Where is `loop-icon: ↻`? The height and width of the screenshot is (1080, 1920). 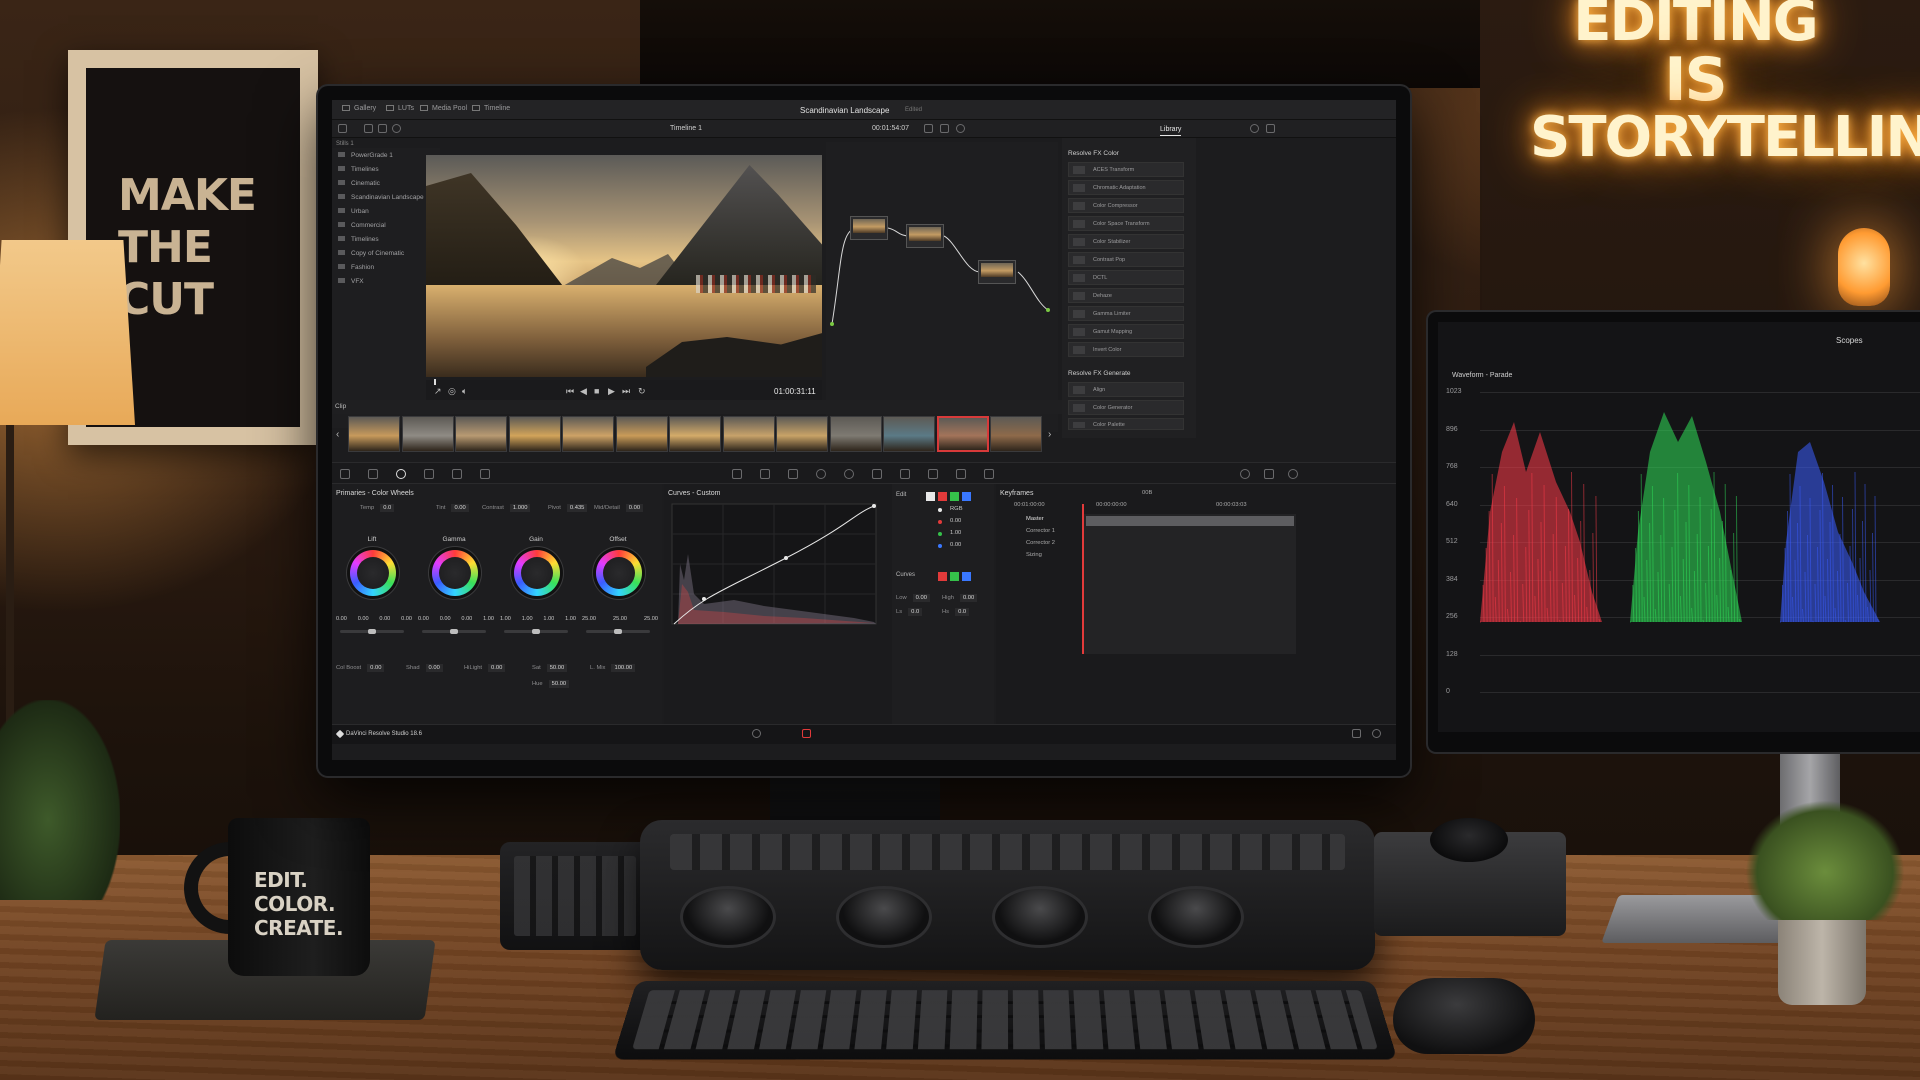 loop-icon: ↻ is located at coordinates (642, 391).